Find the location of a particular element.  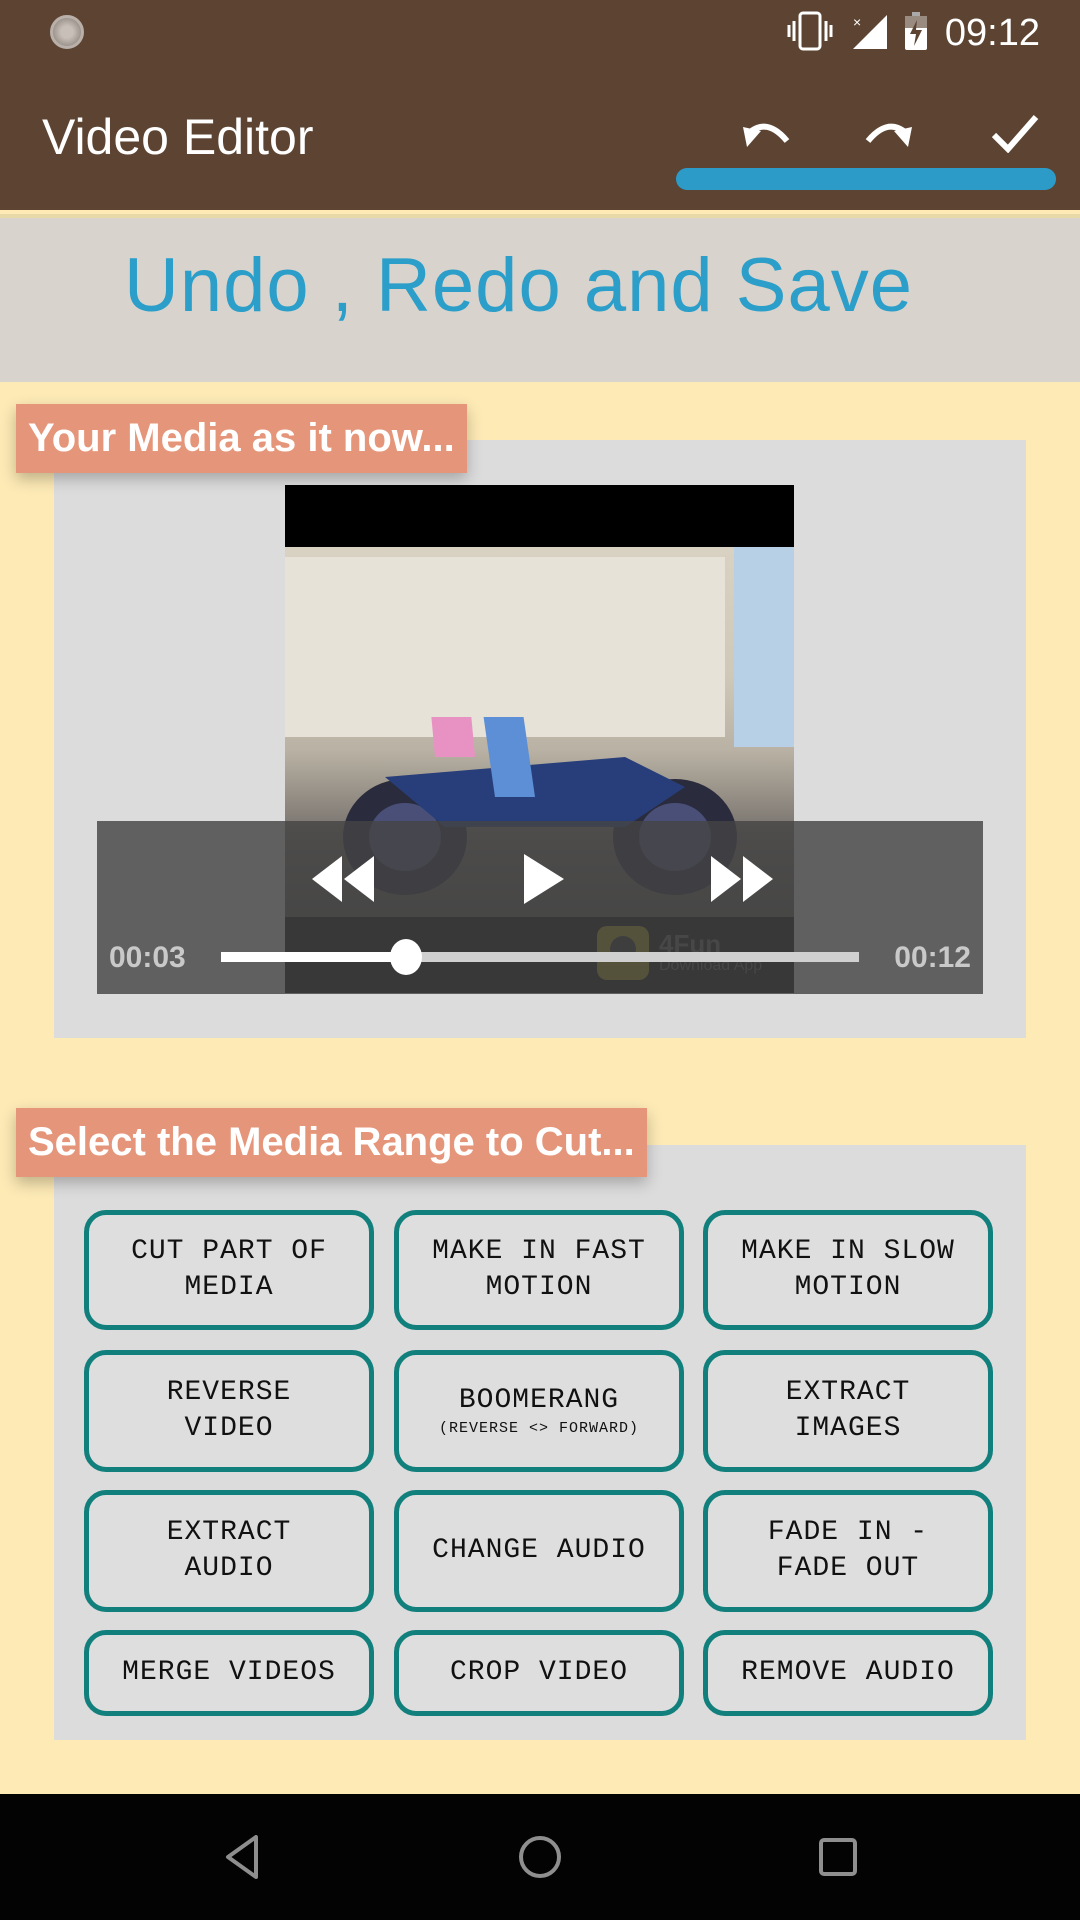

tool-button-sublabel: (REVERSE <> FORWARD) is located at coordinates (539, 1428).